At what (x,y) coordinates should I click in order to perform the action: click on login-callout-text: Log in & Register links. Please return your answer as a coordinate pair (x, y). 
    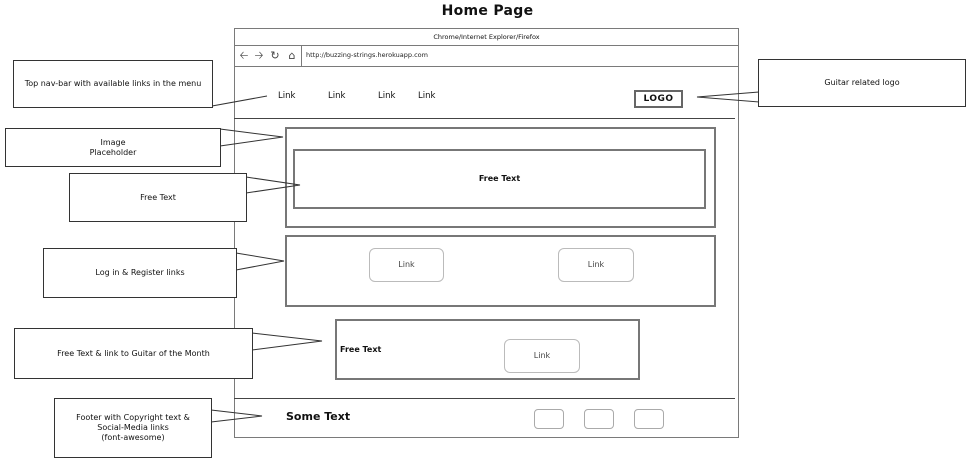
    Looking at the image, I should click on (140, 272).